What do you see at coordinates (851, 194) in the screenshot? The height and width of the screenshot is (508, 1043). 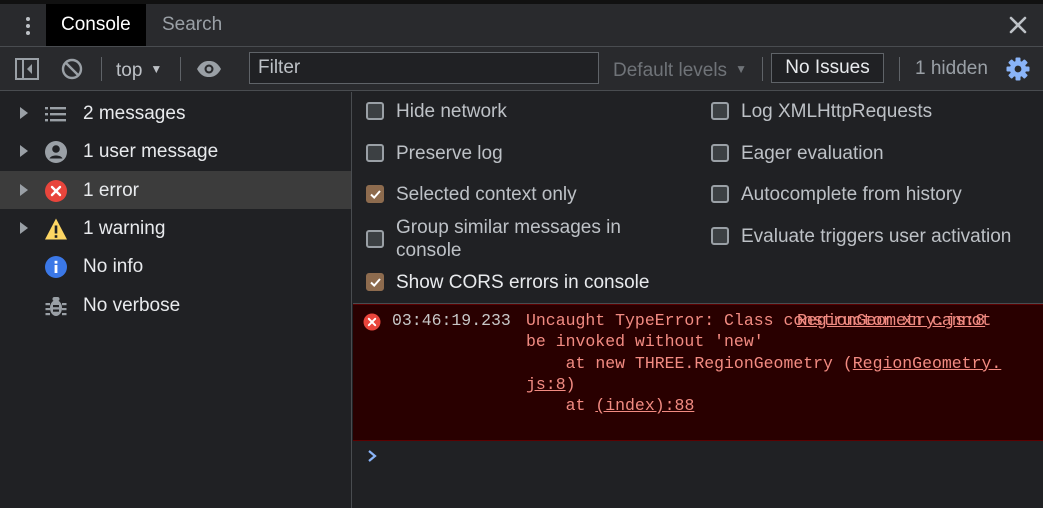 I see `option-label: Autocomplete from history` at bounding box center [851, 194].